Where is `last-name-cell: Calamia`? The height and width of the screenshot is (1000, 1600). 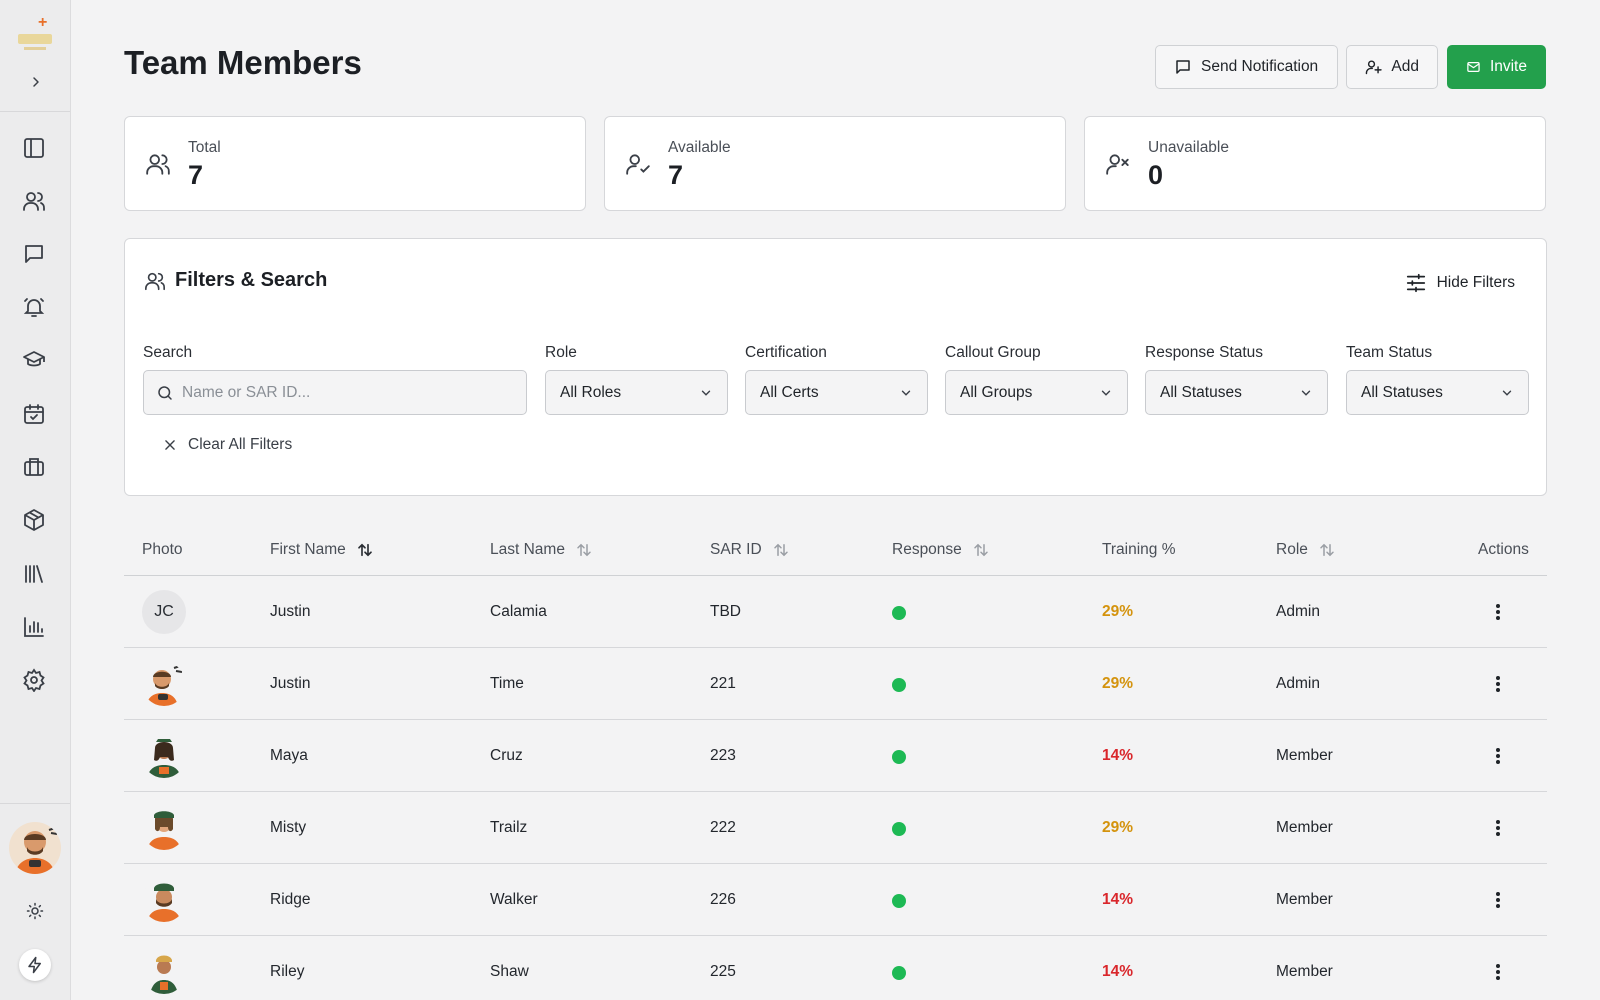
last-name-cell: Calamia is located at coordinates (518, 611).